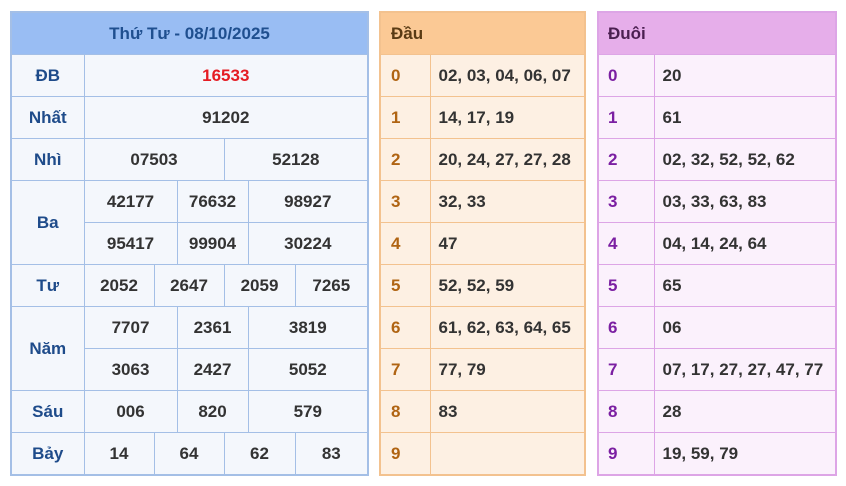  What do you see at coordinates (405, 159) in the screenshot?
I see `dau-digit: 2` at bounding box center [405, 159].